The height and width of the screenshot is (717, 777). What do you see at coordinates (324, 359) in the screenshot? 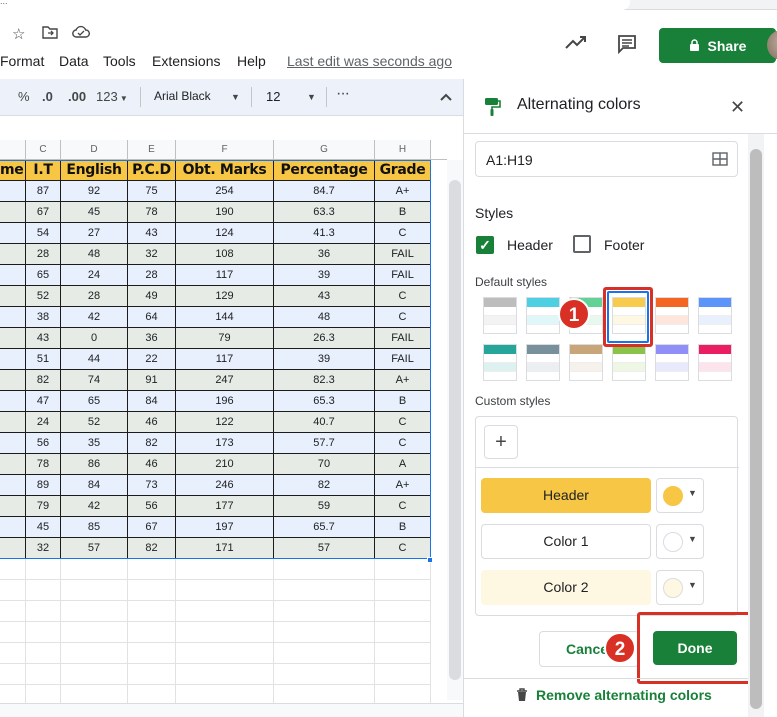
I see `table-cell: 39` at bounding box center [324, 359].